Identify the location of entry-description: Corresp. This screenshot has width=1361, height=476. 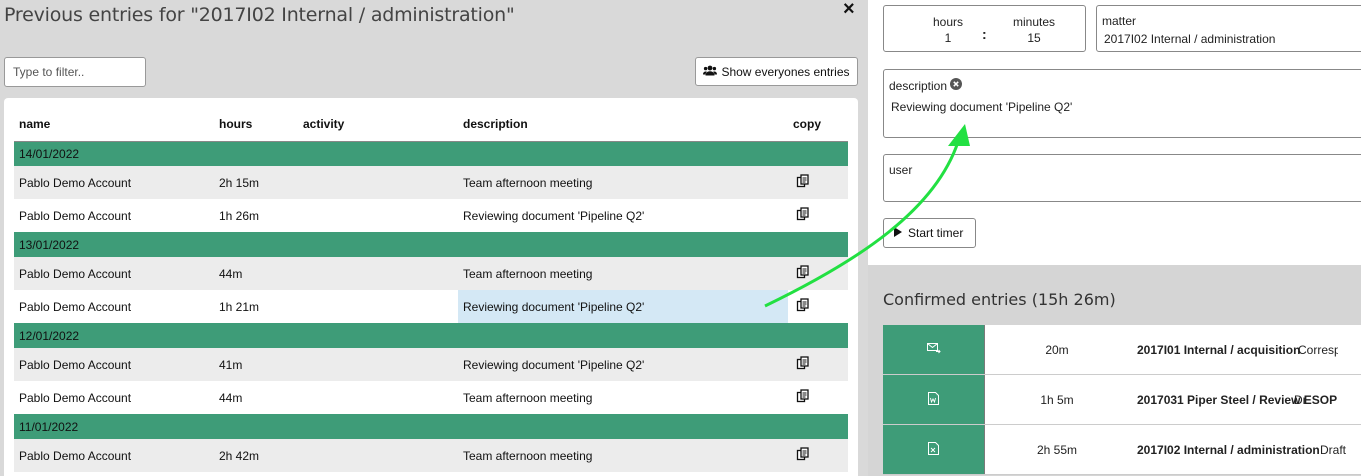
(1318, 350).